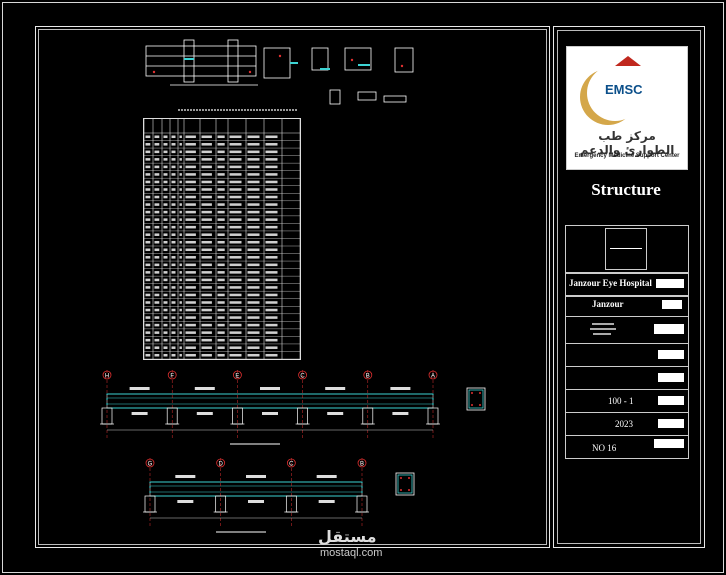 The height and width of the screenshot is (575, 726). I want to click on north-arrow-cell, so click(627, 249).